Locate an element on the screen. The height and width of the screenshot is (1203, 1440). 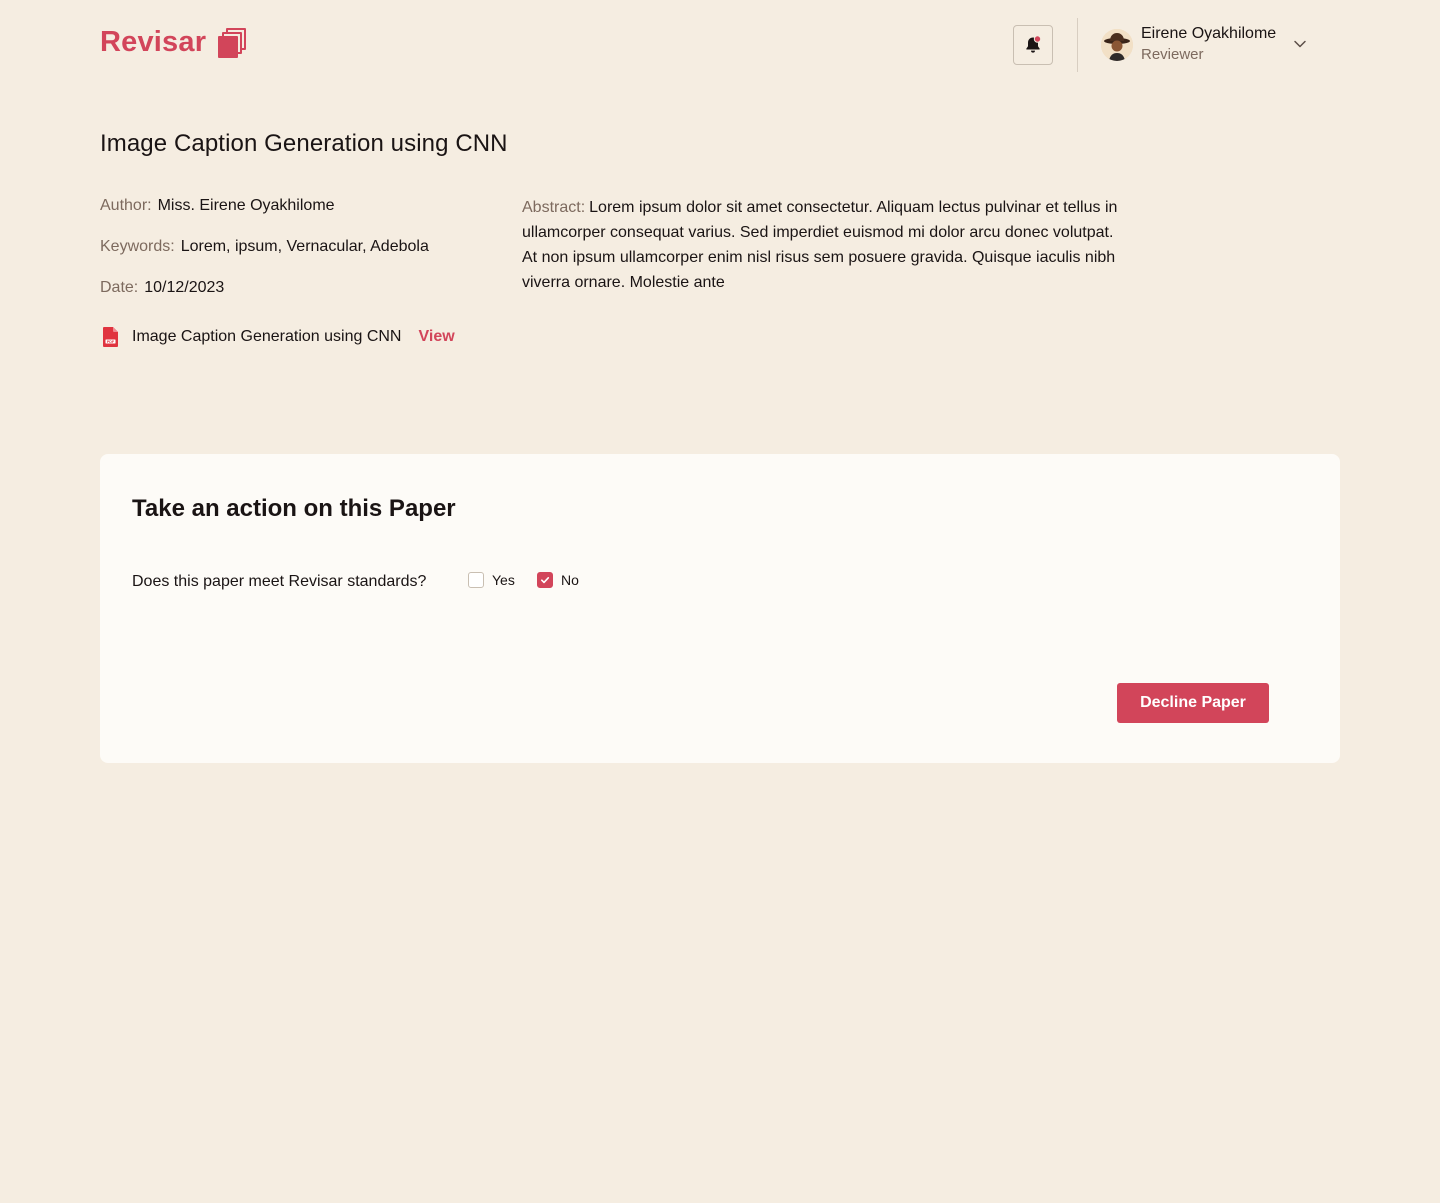
author-value: Miss. Eirene Oyakhilome is located at coordinates (246, 205).